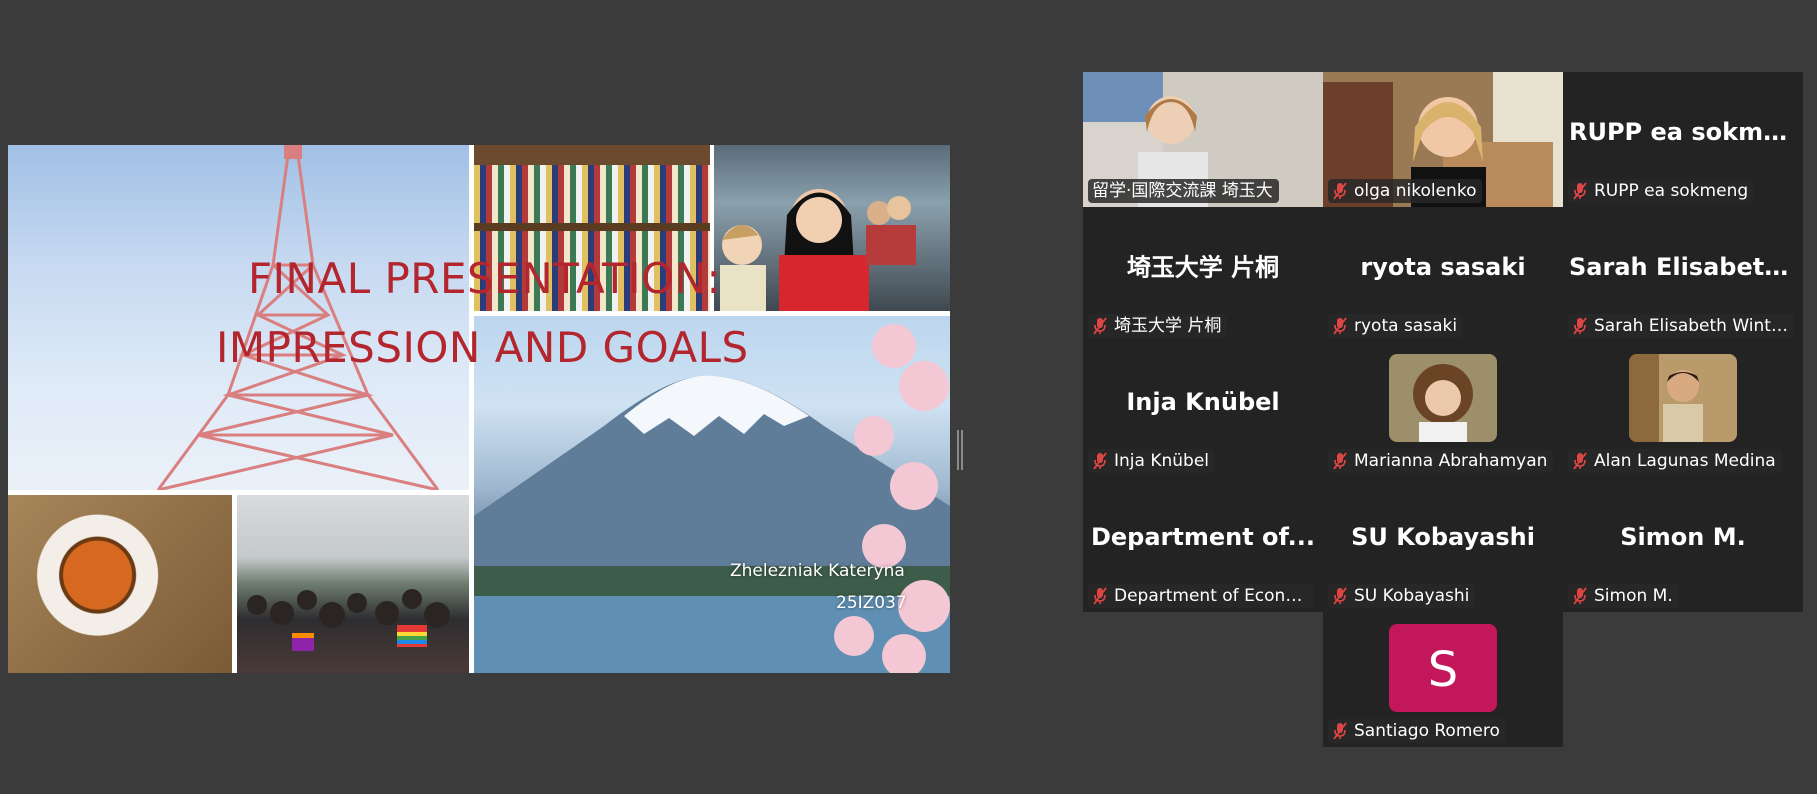 This screenshot has width=1817, height=794. What do you see at coordinates (1443, 536) in the screenshot?
I see `participant-display-name: SU Kobayashi` at bounding box center [1443, 536].